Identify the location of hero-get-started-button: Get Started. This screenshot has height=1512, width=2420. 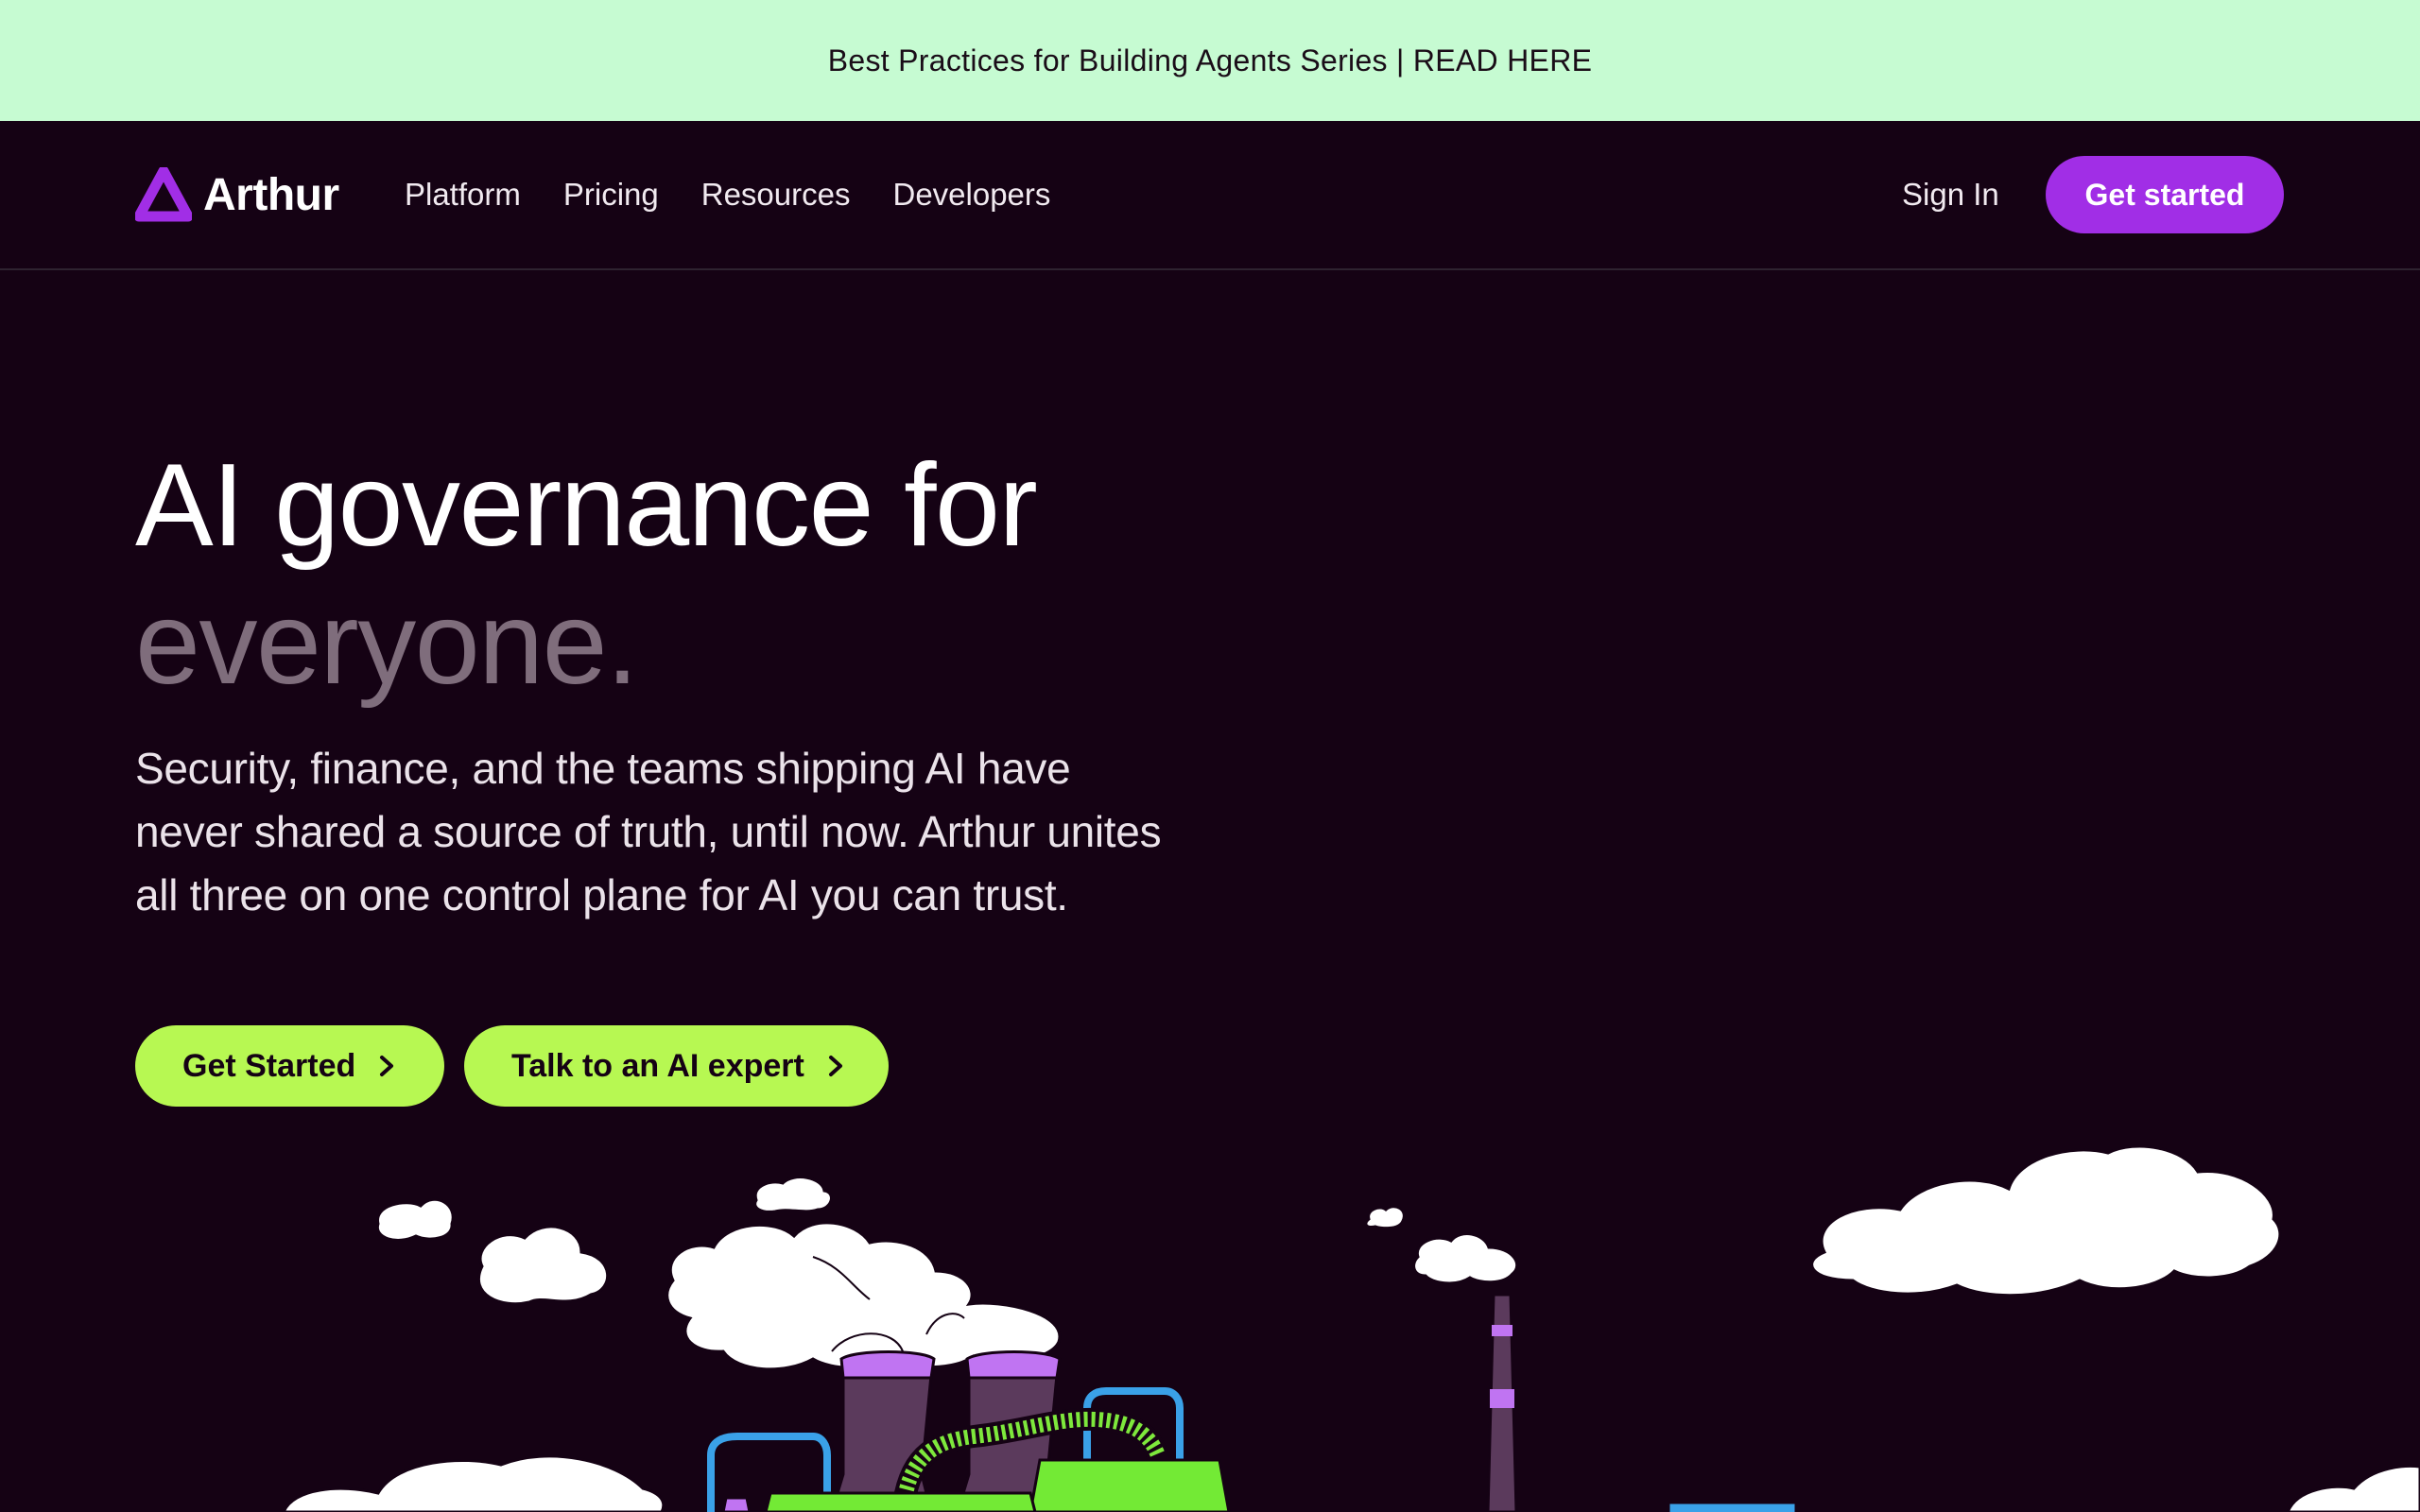
(289, 1066).